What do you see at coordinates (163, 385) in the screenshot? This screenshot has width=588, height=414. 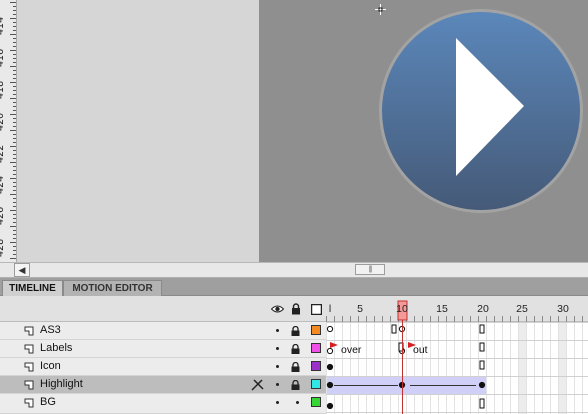 I see `layer-row-highlight: Highlight` at bounding box center [163, 385].